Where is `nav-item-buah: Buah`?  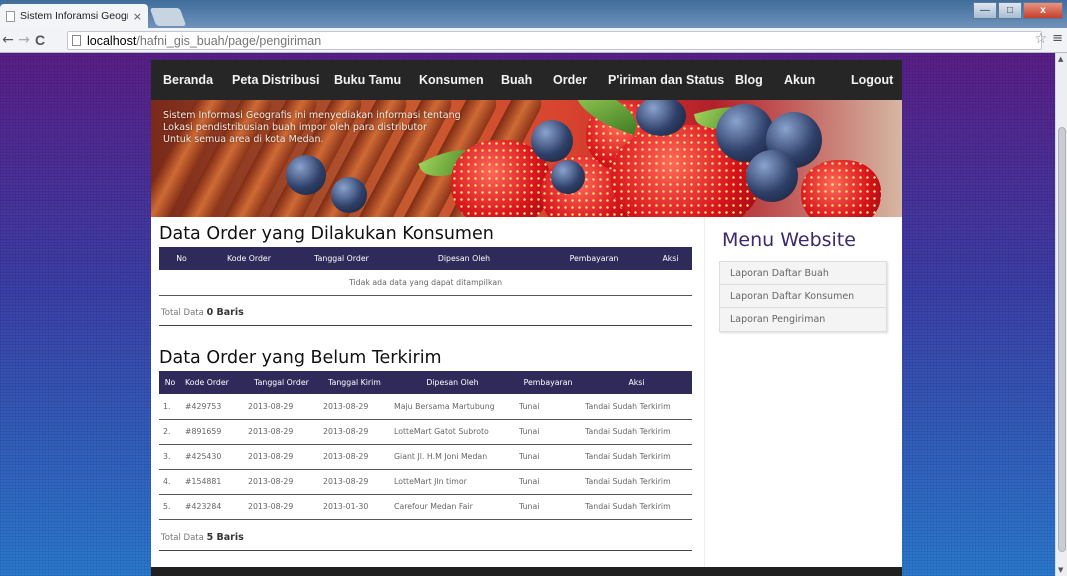 nav-item-buah: Buah is located at coordinates (516, 80).